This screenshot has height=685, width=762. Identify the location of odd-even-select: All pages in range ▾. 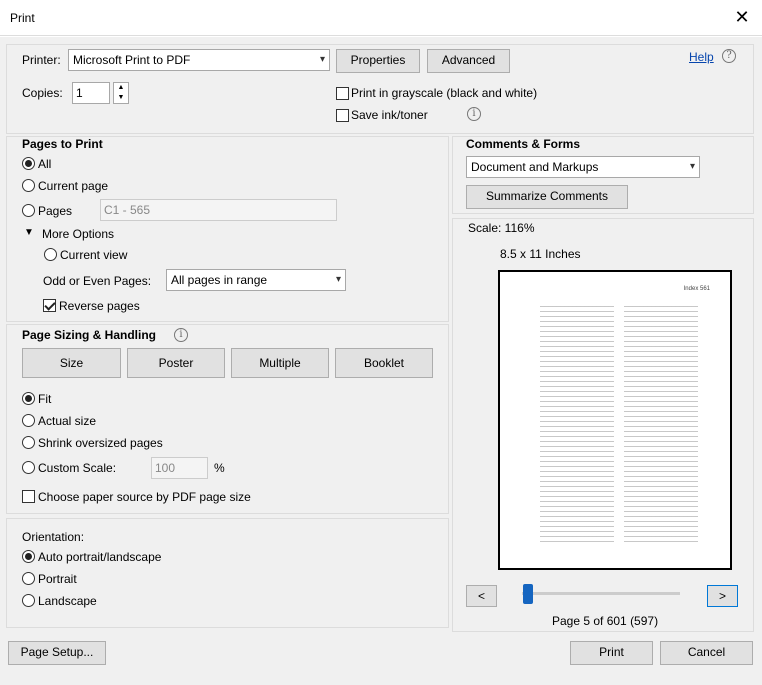
(256, 280).